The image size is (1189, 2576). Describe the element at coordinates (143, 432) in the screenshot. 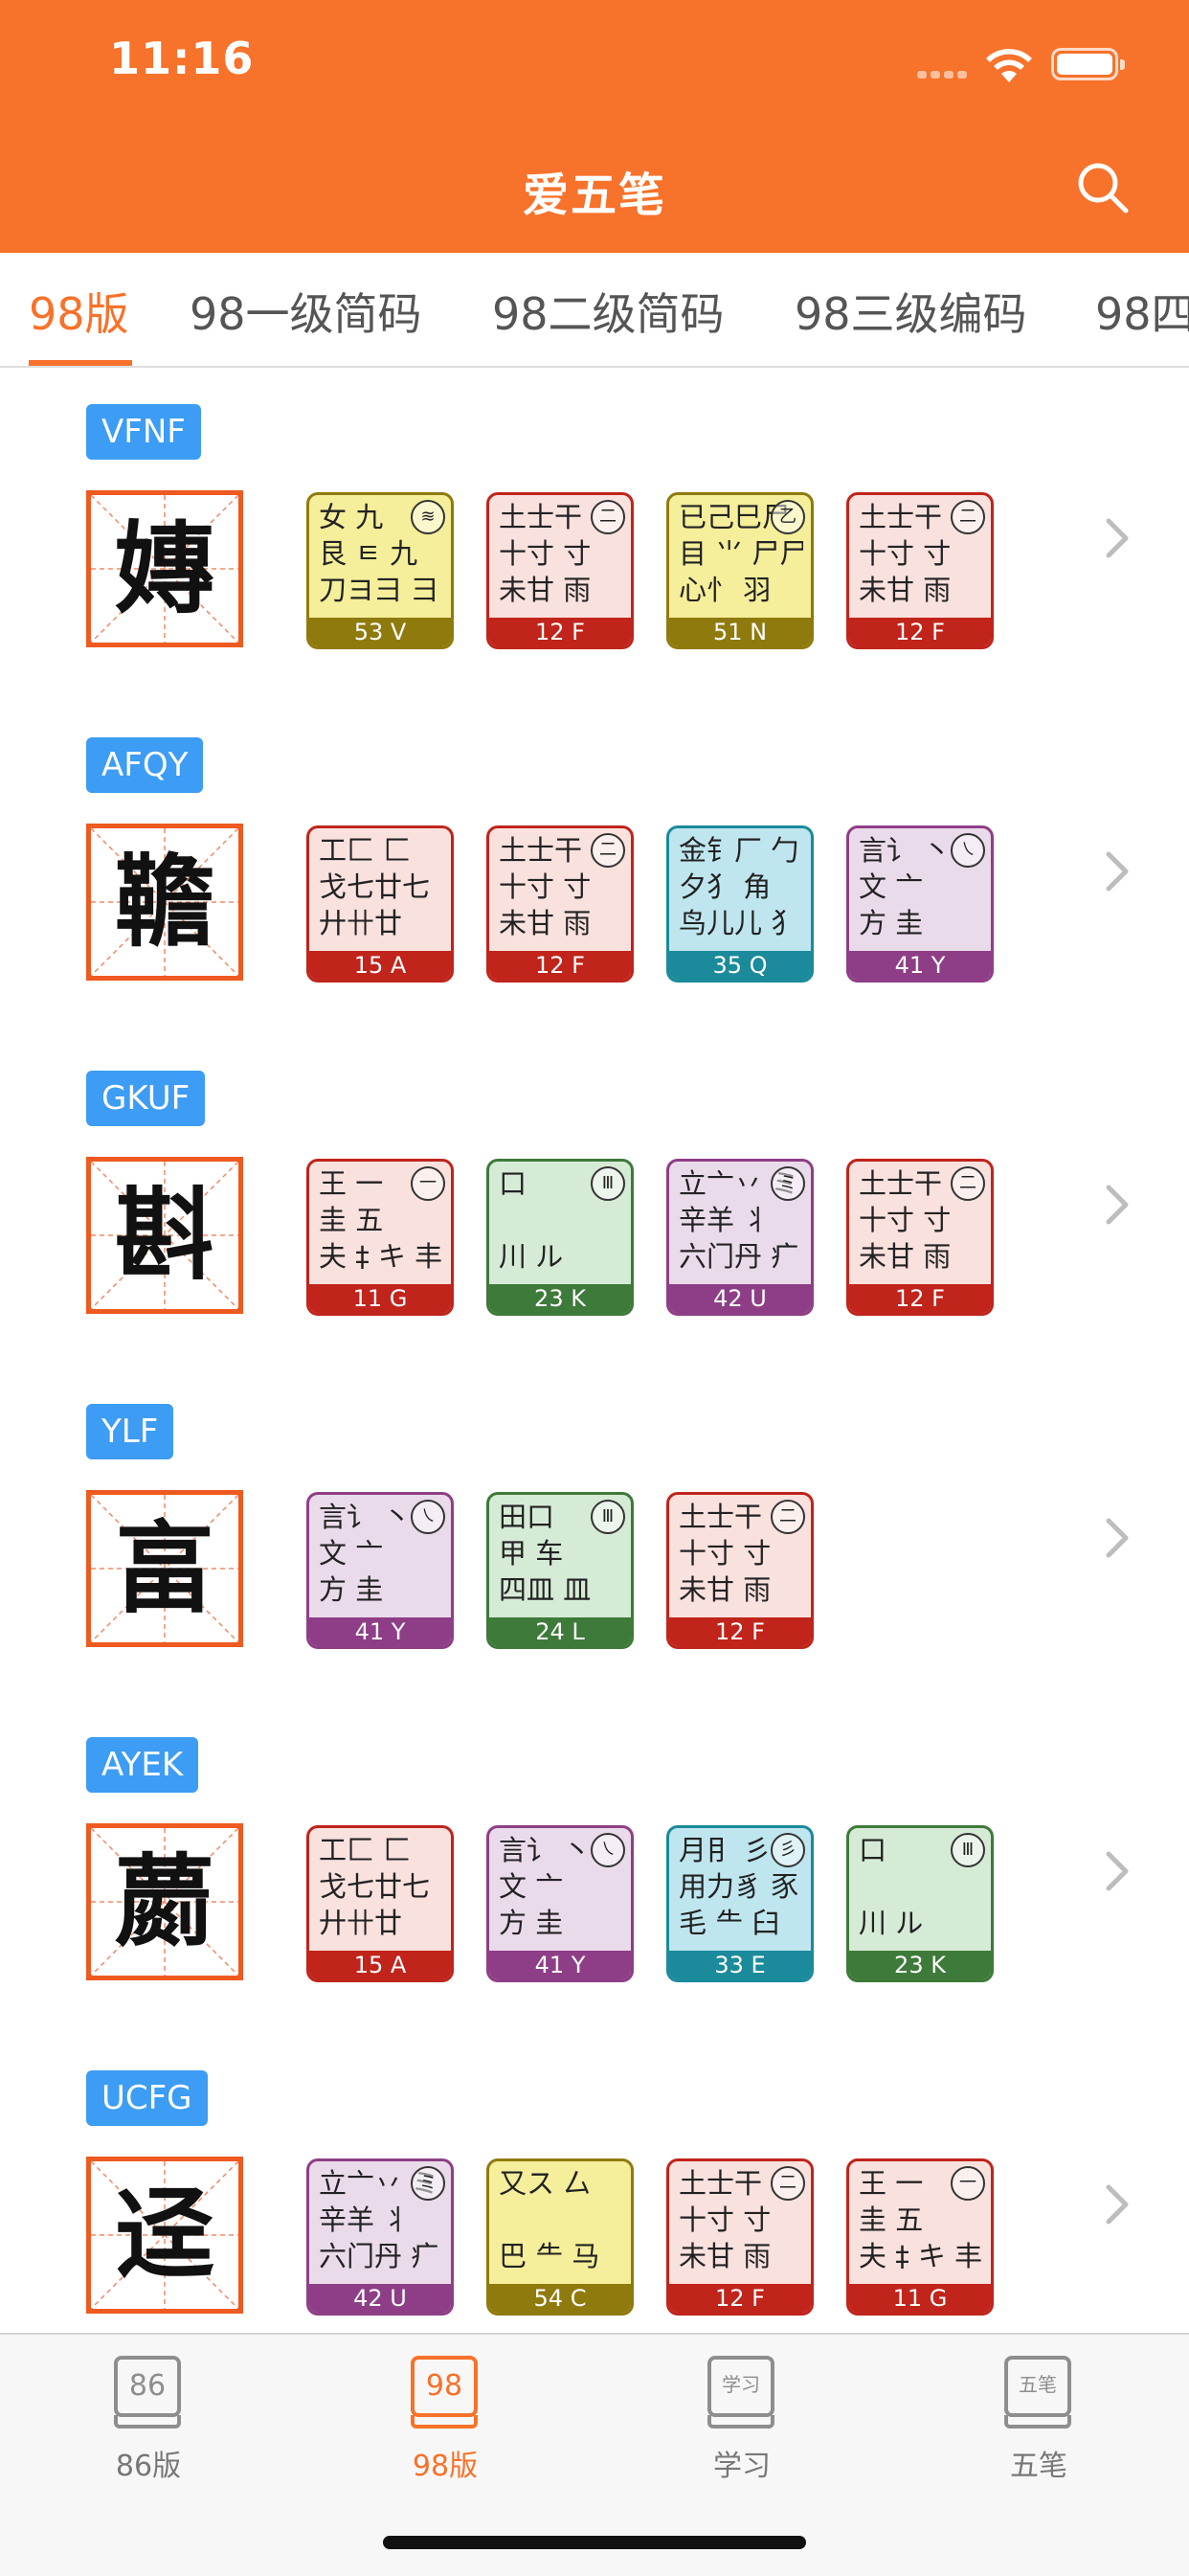

I see `wubi-code-badge: VFNF` at that location.